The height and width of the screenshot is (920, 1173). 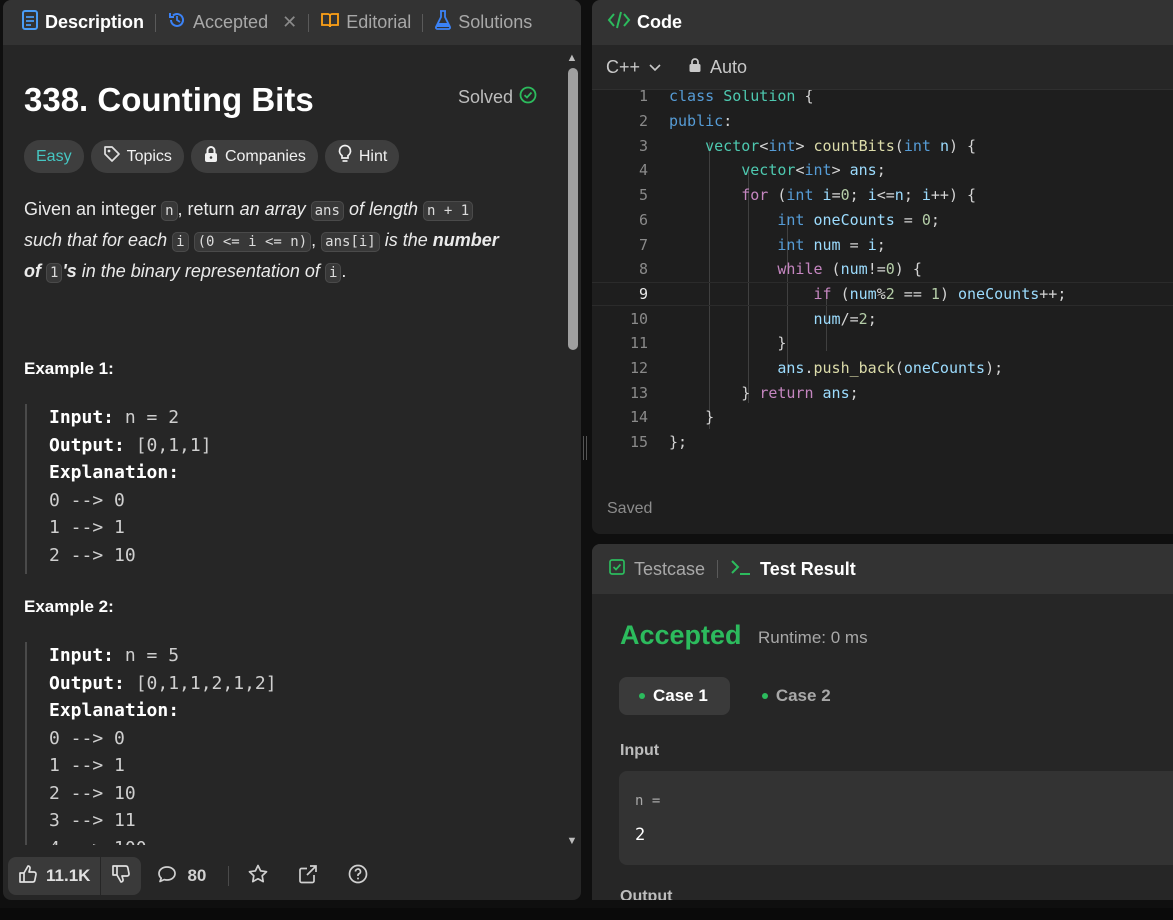 I want to click on code-line: 14 }, so click(x=882, y=417).